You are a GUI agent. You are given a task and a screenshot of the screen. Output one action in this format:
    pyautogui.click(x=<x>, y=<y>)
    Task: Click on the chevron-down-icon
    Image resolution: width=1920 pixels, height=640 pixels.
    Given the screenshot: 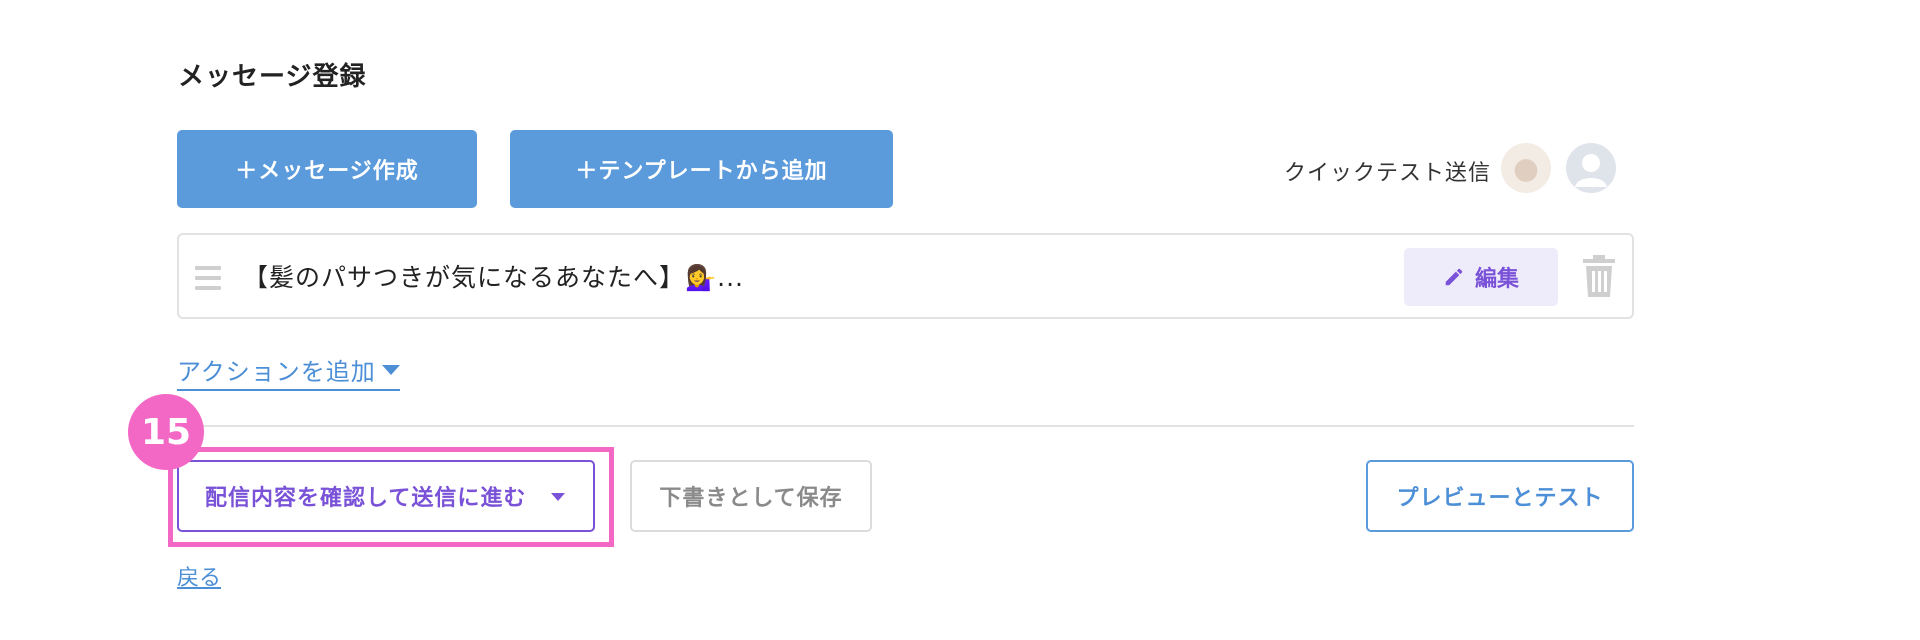 What is the action you would take?
    pyautogui.click(x=558, y=497)
    